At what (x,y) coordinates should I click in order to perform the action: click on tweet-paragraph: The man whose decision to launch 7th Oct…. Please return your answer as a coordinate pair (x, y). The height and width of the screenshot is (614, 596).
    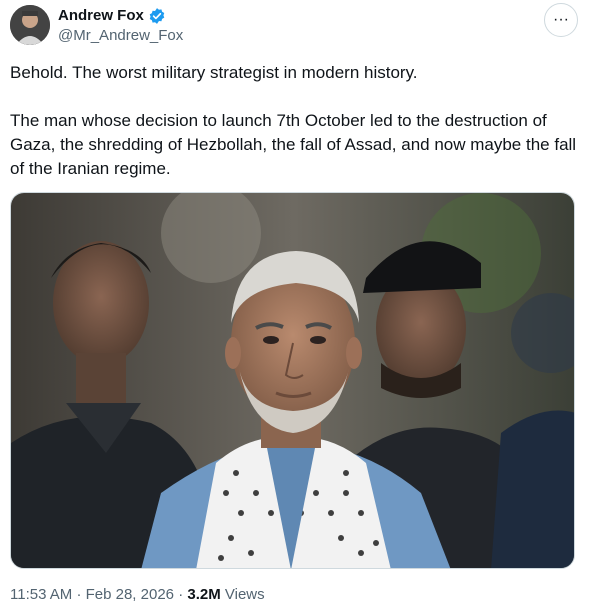
    Looking at the image, I should click on (293, 144).